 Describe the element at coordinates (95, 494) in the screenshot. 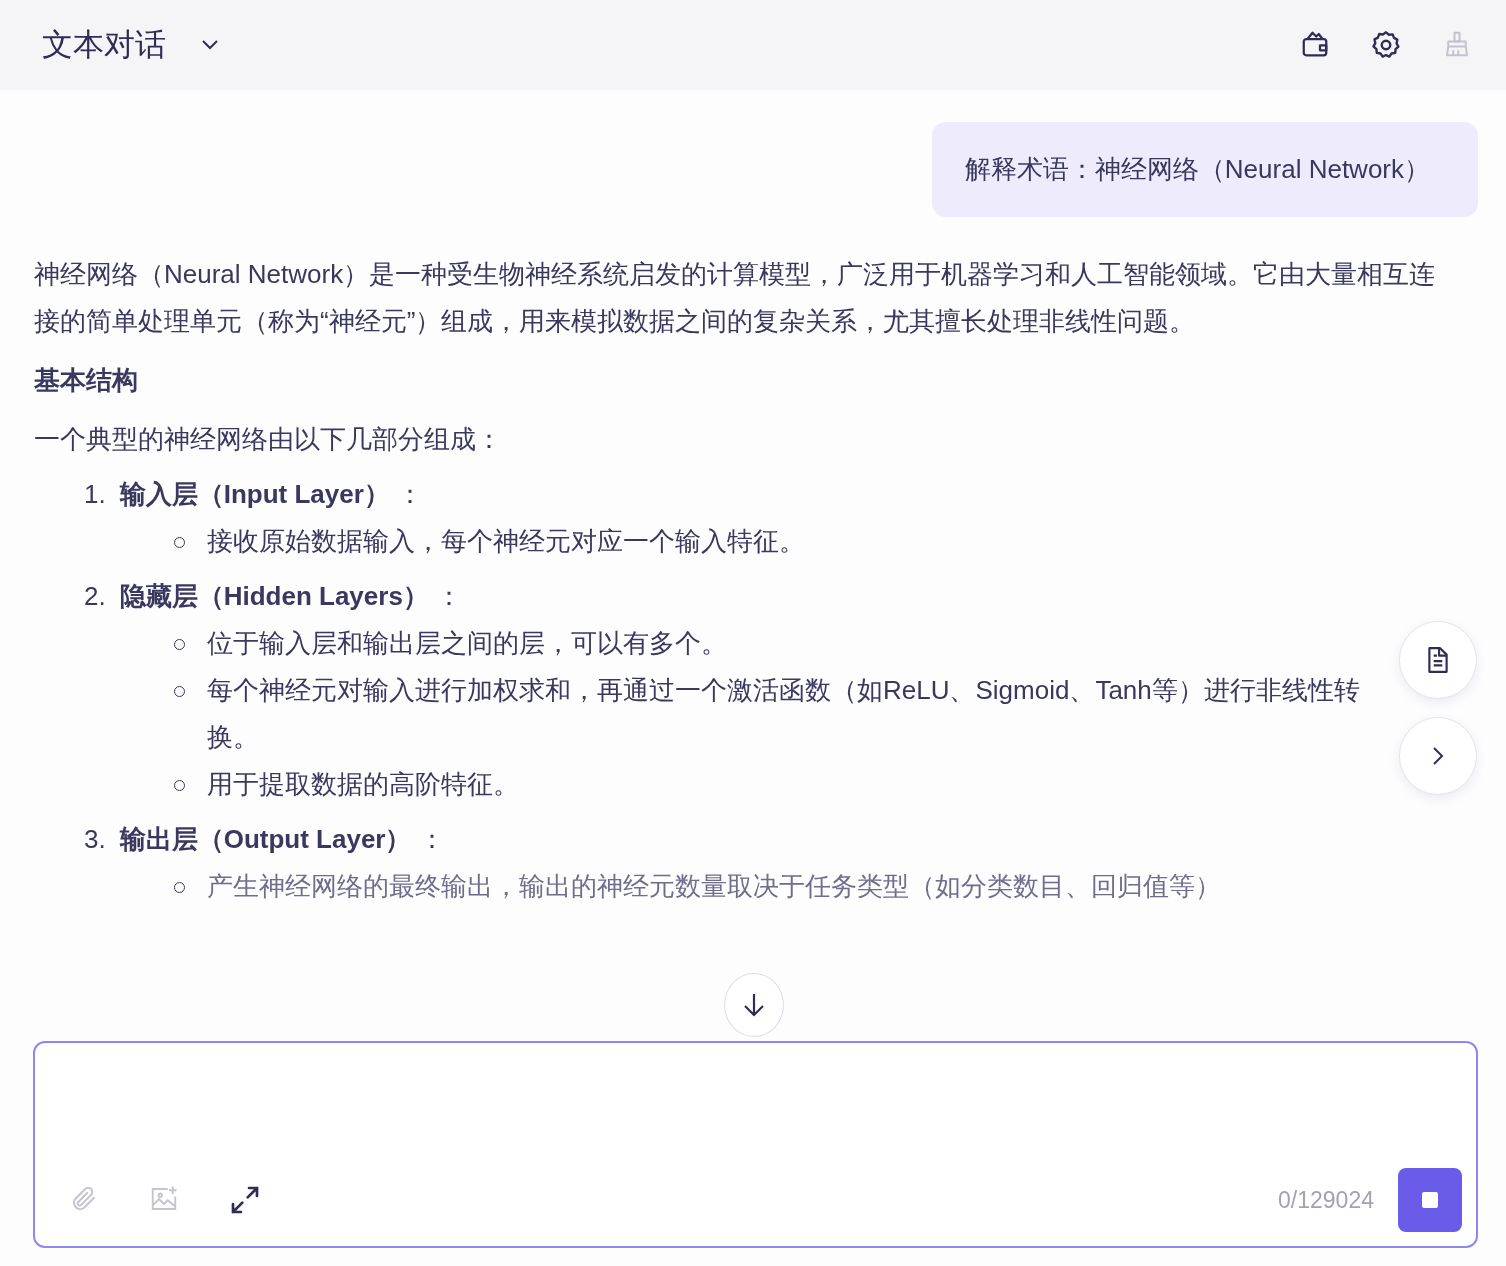

I see `list-number: 1.` at that location.